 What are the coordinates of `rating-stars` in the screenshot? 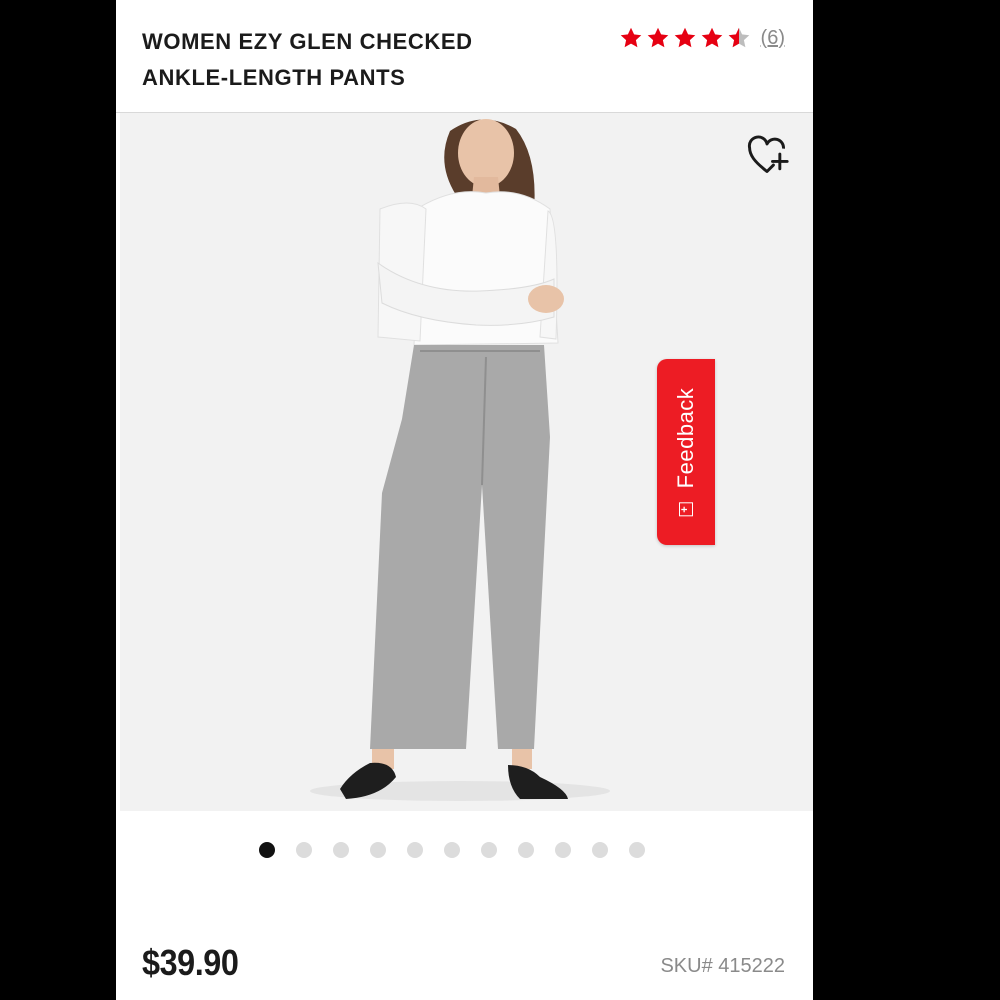 It's located at (685, 38).